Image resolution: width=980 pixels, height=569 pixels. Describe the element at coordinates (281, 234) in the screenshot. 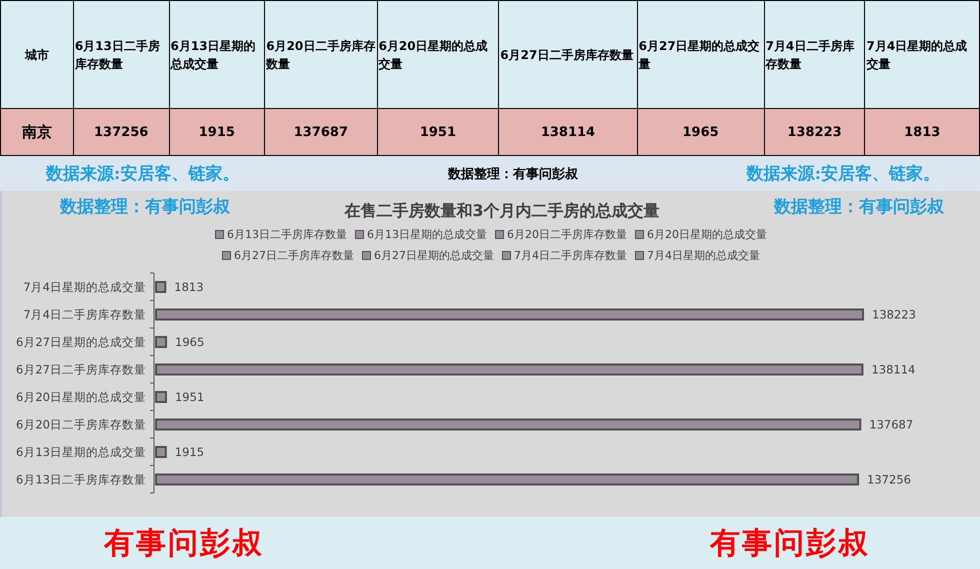

I see `legend-item: 6月13日二手房库存数量` at that location.